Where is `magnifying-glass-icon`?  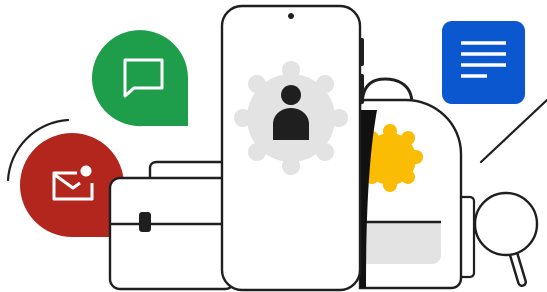 magnifying-glass-icon is located at coordinates (506, 239).